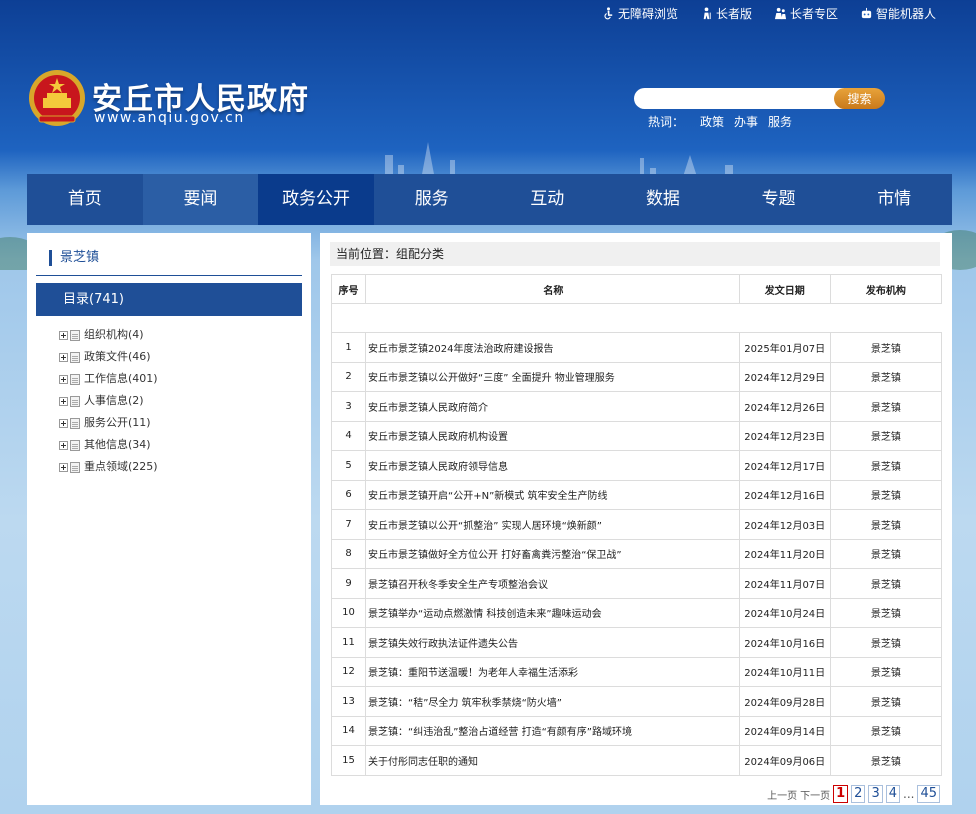 The height and width of the screenshot is (814, 976). What do you see at coordinates (858, 794) in the screenshot?
I see `page-2: 2` at bounding box center [858, 794].